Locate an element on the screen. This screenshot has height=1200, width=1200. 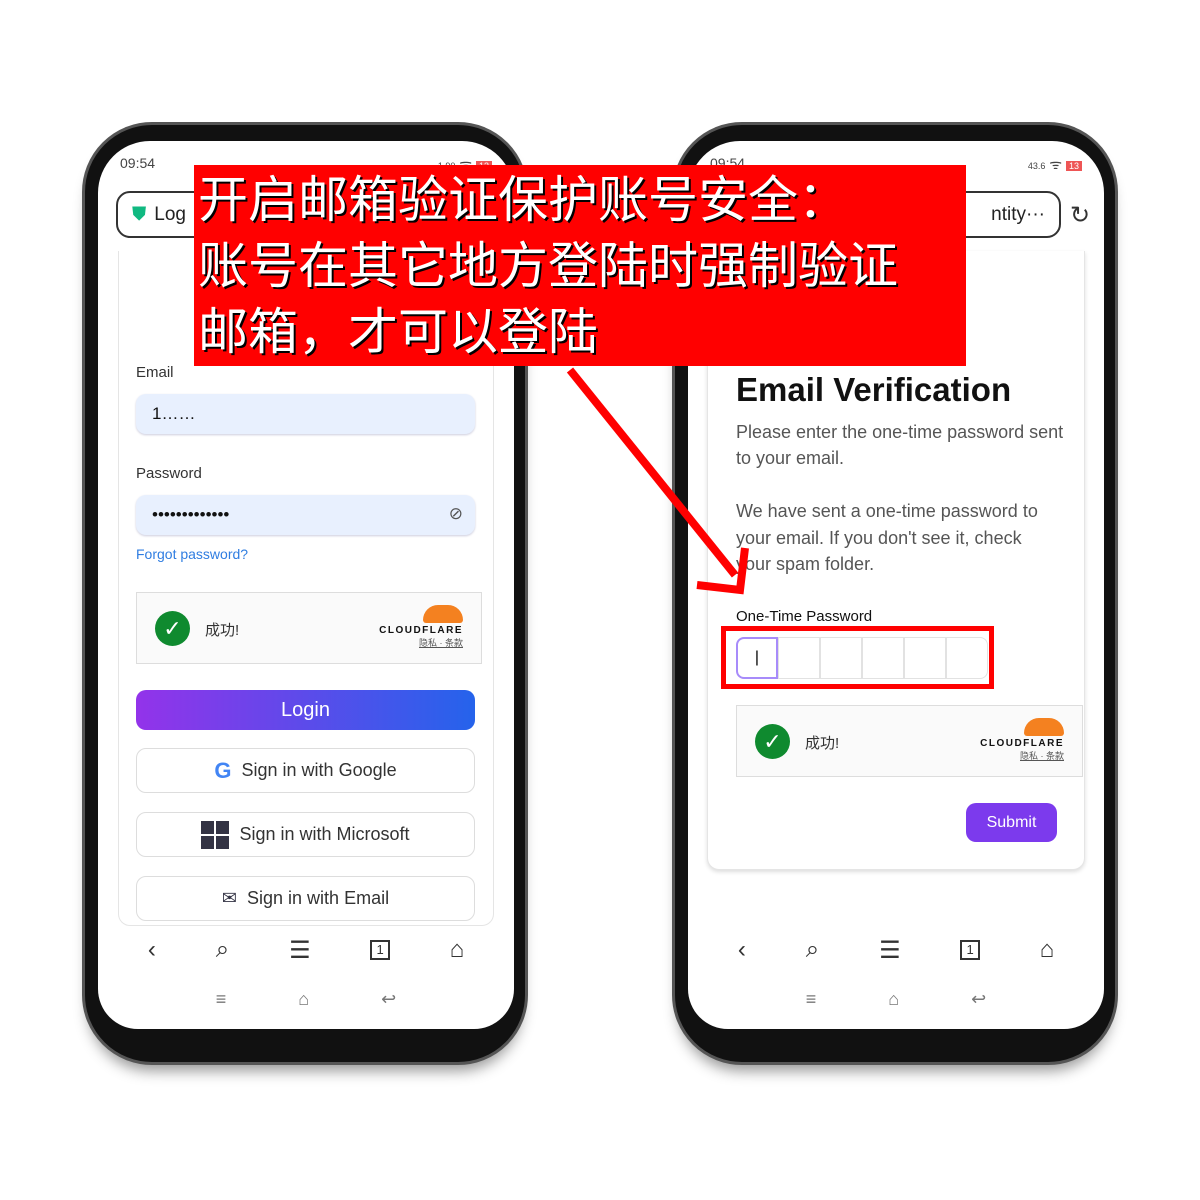
banner-line-1: 开启邮箱验证保护账号安全： is located at coordinates (523, 200).